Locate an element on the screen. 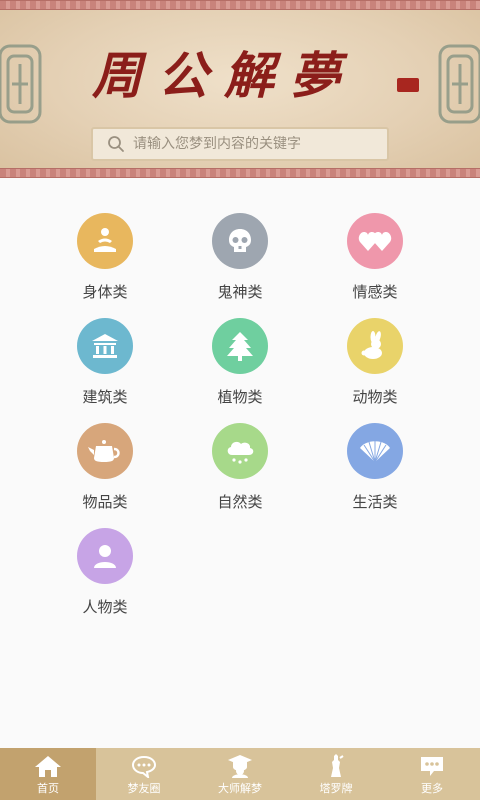 The image size is (480, 800). category-label: 建筑类 is located at coordinates (105, 397).